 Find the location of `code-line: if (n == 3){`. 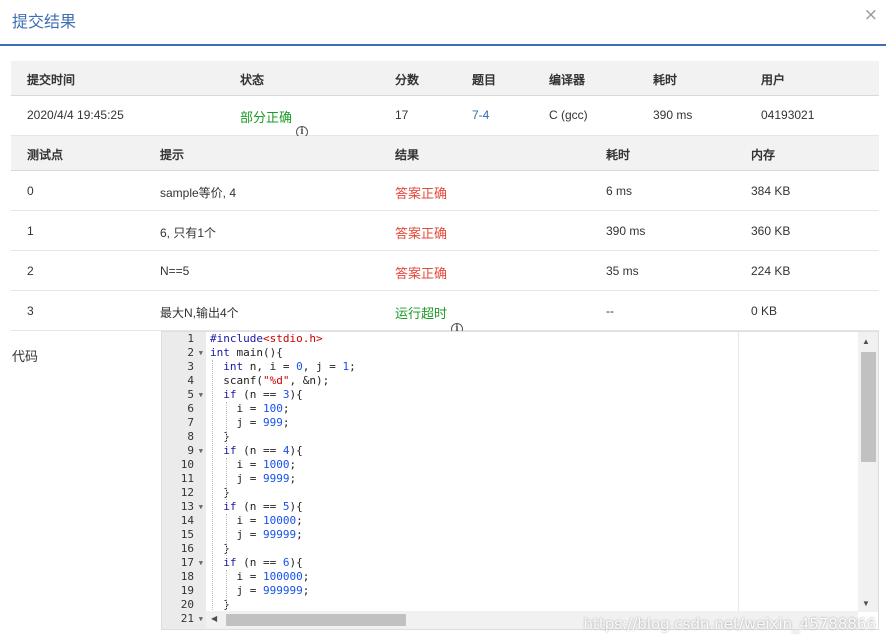

code-line: if (n == 3){ is located at coordinates (263, 394).